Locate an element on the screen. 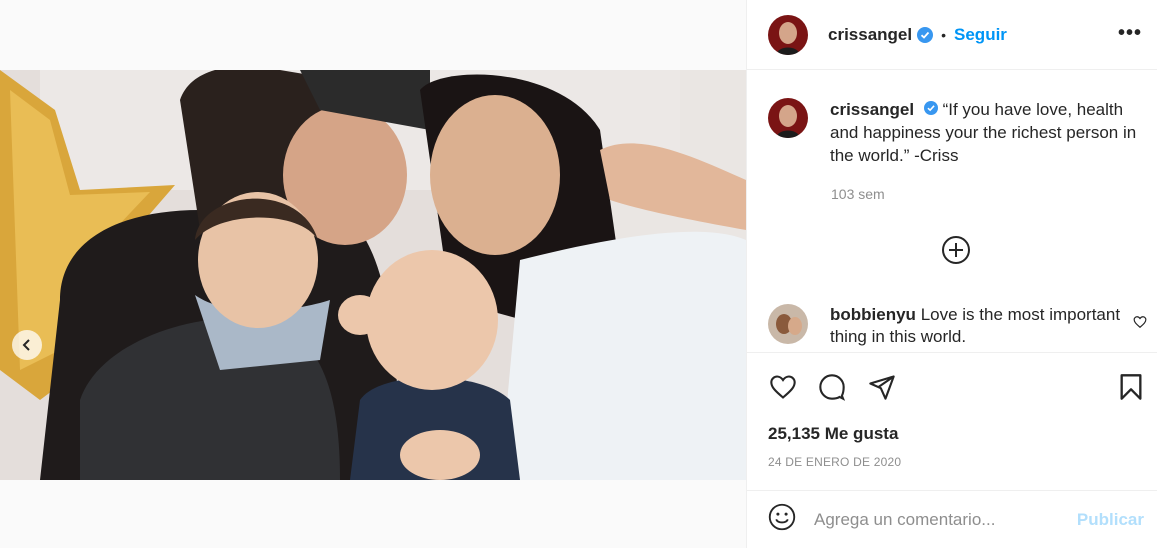 This screenshot has height=548, width=1157. chevron-left-icon is located at coordinates (26, 345).